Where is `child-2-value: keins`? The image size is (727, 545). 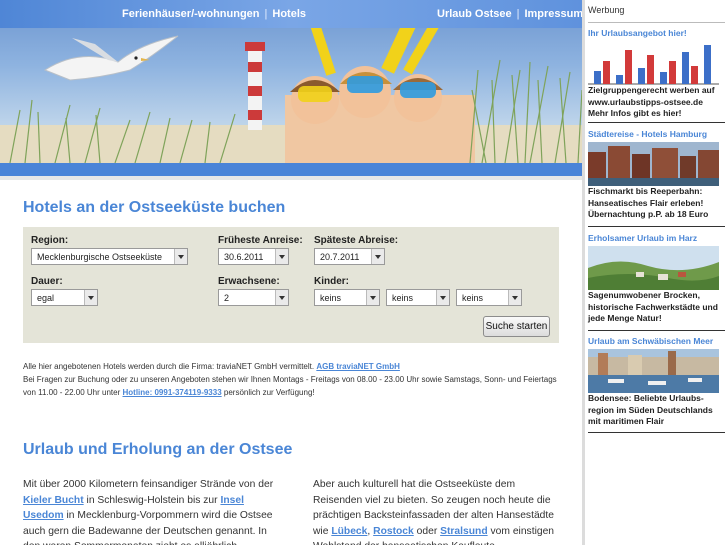 child-2-value: keins is located at coordinates (403, 298).